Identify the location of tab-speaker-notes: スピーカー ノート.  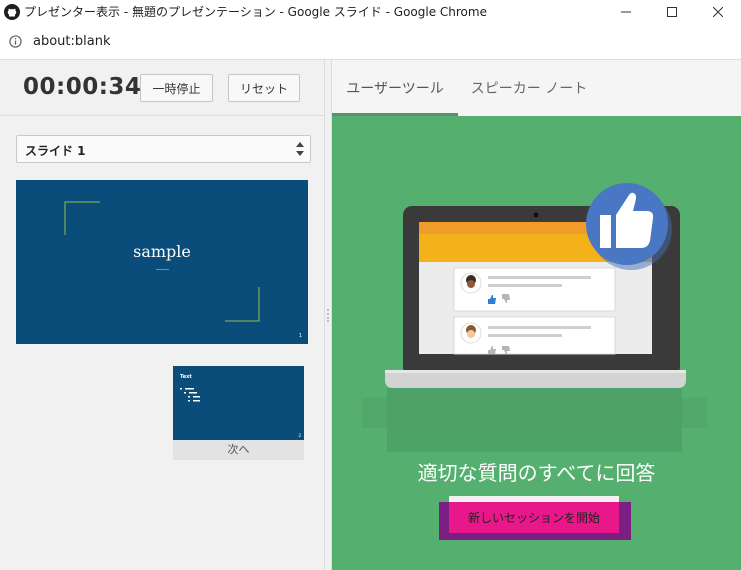
(529, 88).